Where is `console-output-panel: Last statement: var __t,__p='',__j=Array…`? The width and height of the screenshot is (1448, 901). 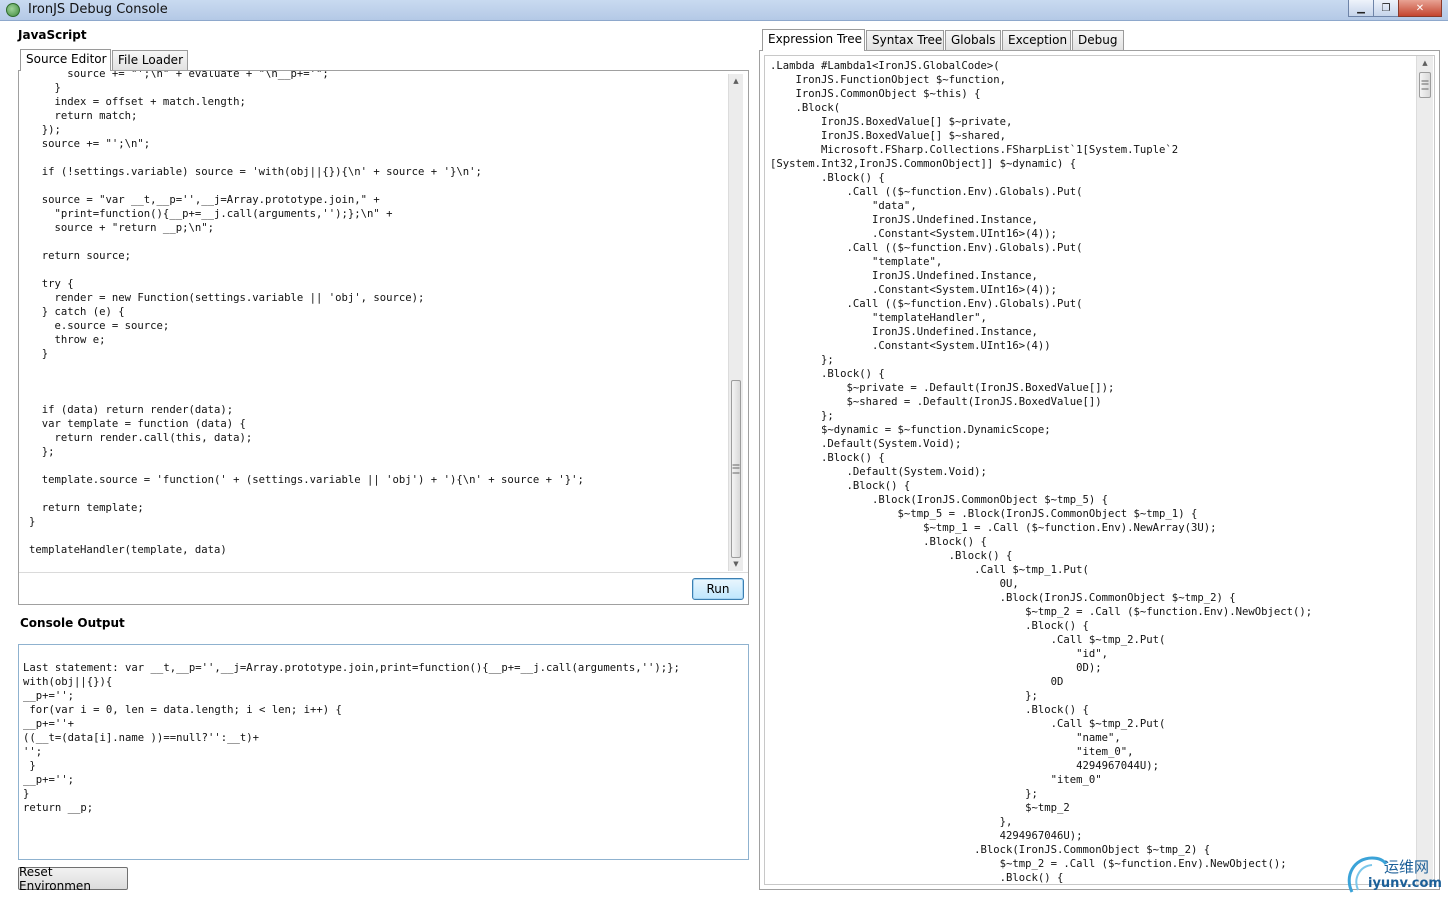 console-output-panel: Last statement: var __t,__p='',__j=Array… is located at coordinates (383, 752).